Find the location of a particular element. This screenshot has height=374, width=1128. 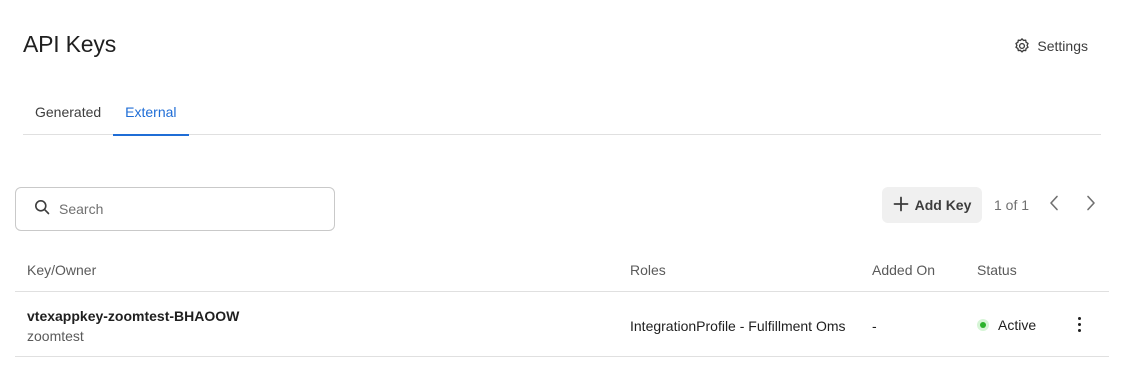

column-header-key-owner: Key/Owner is located at coordinates (61, 270).